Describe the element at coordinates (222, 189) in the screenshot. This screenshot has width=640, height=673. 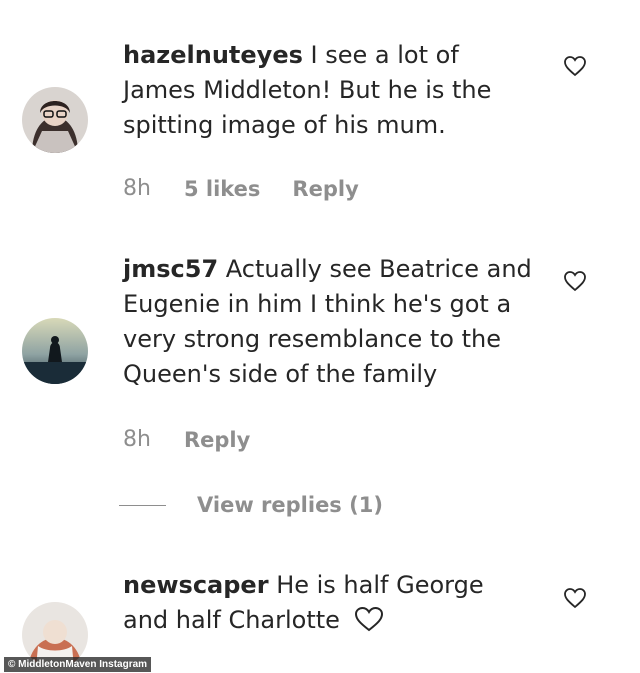
I see `likes-count: 5 likes` at that location.